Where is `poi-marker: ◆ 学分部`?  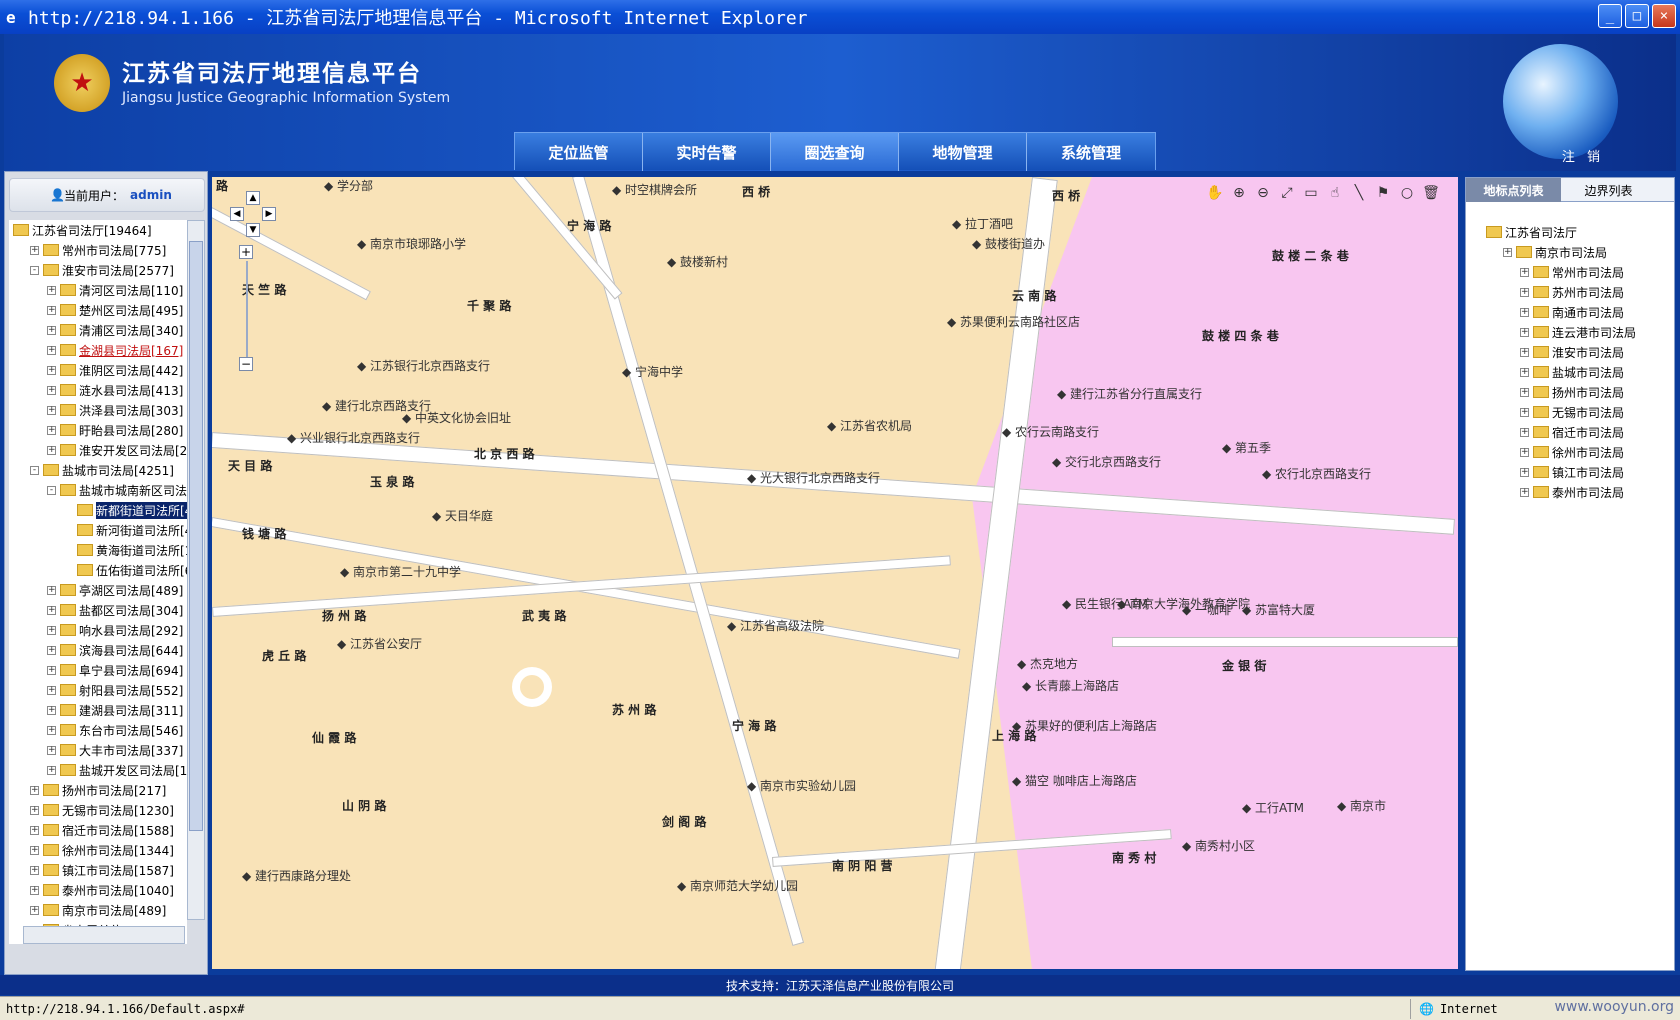 poi-marker: ◆ 学分部 is located at coordinates (348, 185).